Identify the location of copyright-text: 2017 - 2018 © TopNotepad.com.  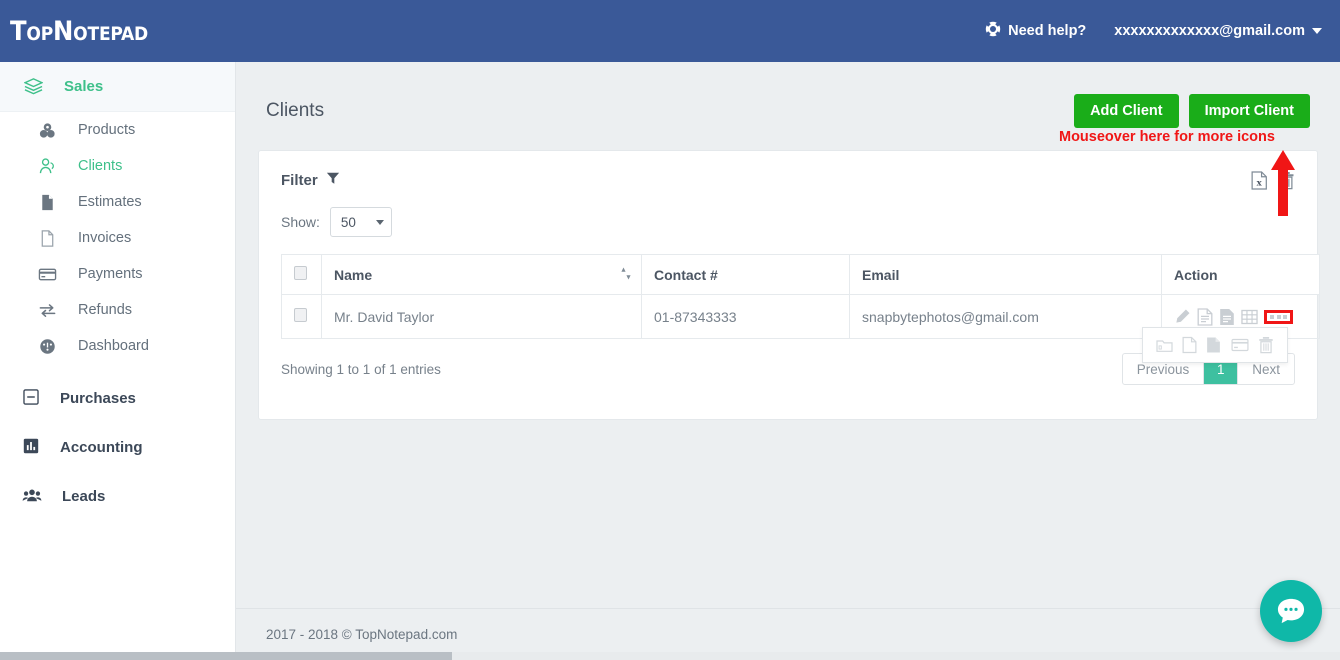
(362, 634).